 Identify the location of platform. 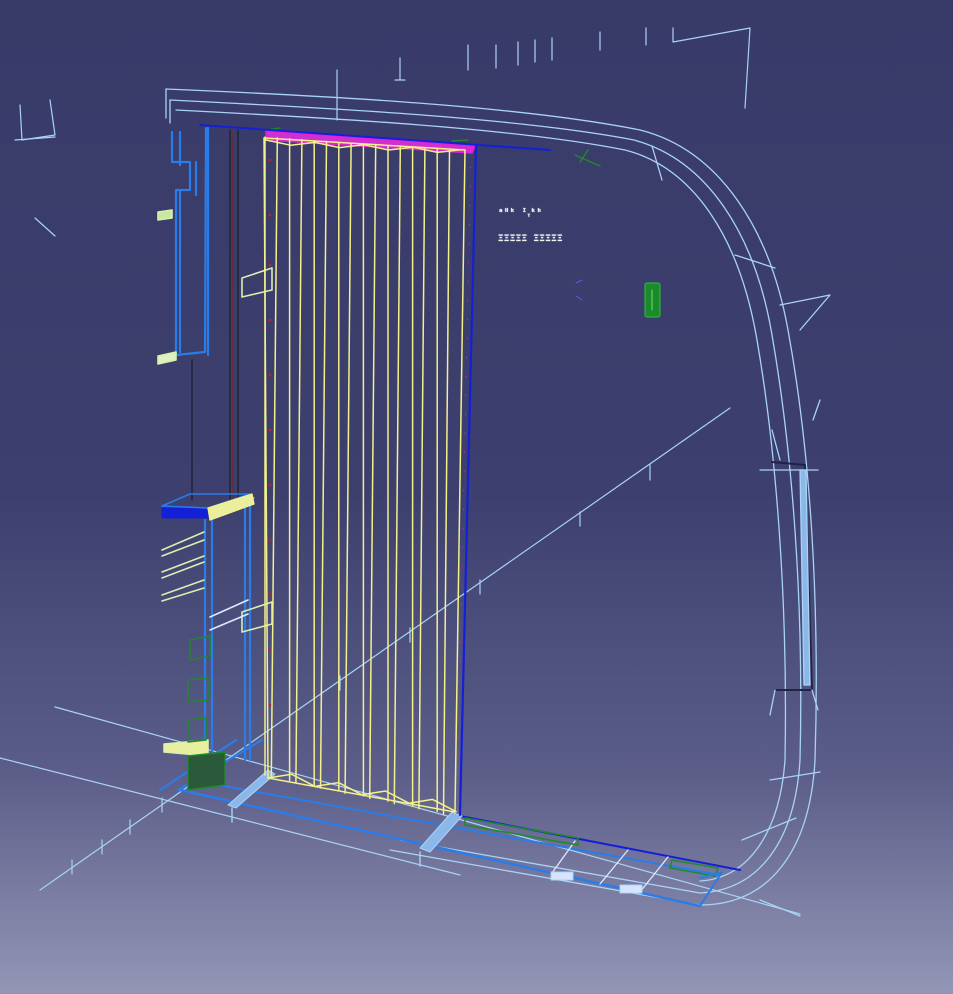
(208, 507).